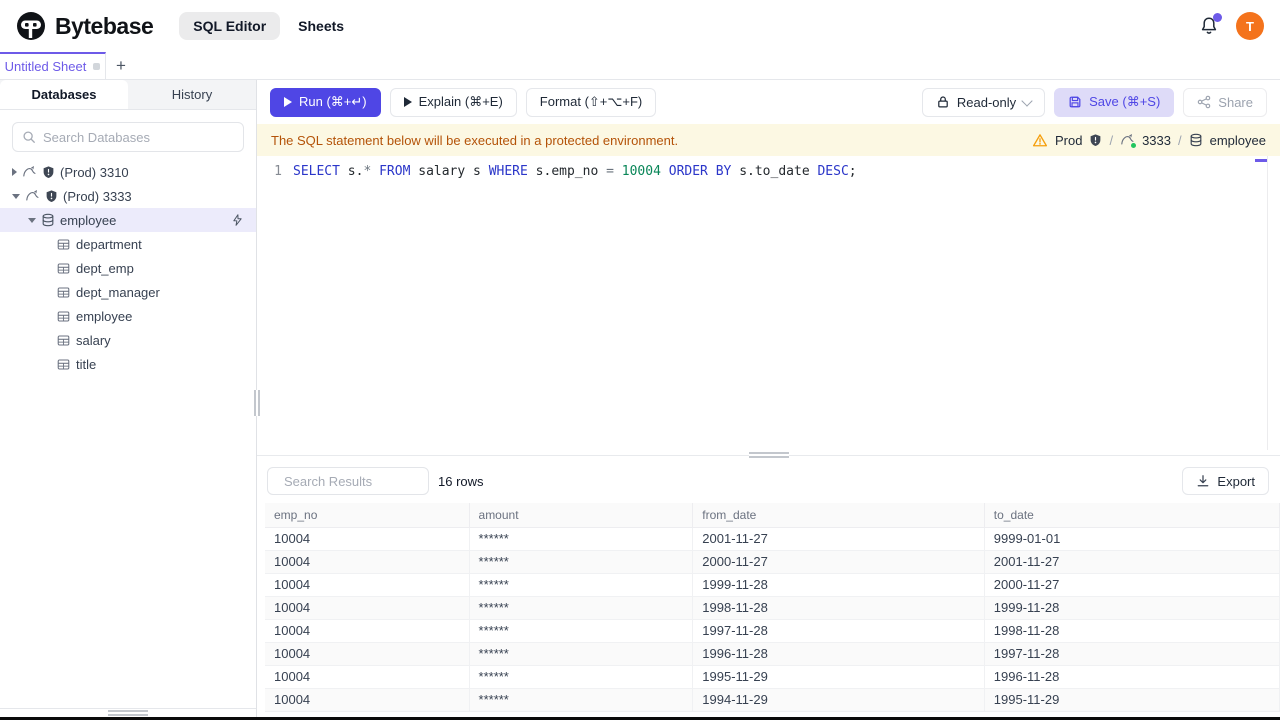 The image size is (1280, 720). I want to click on save-button: Save (⌘+S), so click(1114, 102).